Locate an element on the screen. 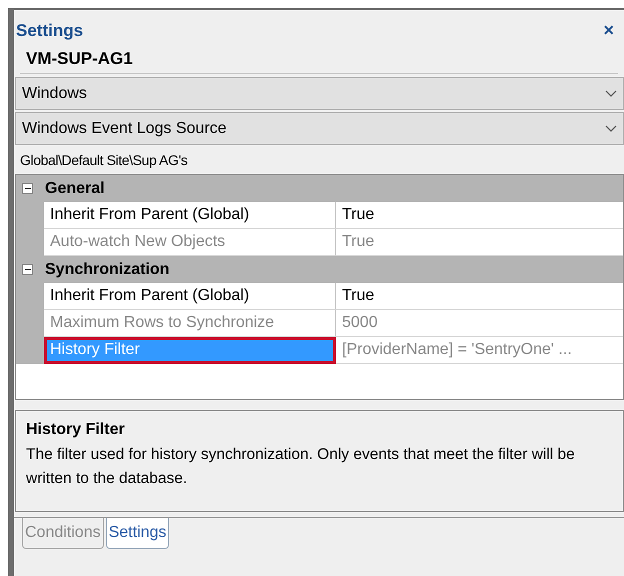 This screenshot has height=576, width=624. path-label: Global\Default Site\Sup AG's is located at coordinates (103, 160).